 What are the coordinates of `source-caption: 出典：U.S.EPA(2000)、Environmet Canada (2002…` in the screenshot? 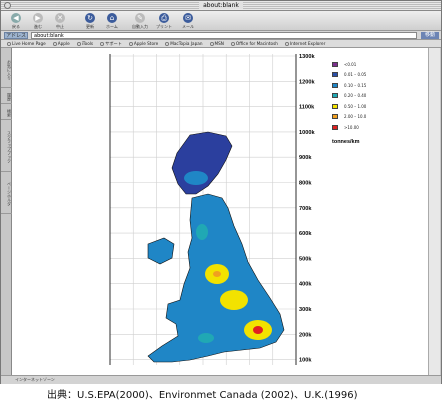 It's located at (202, 395).